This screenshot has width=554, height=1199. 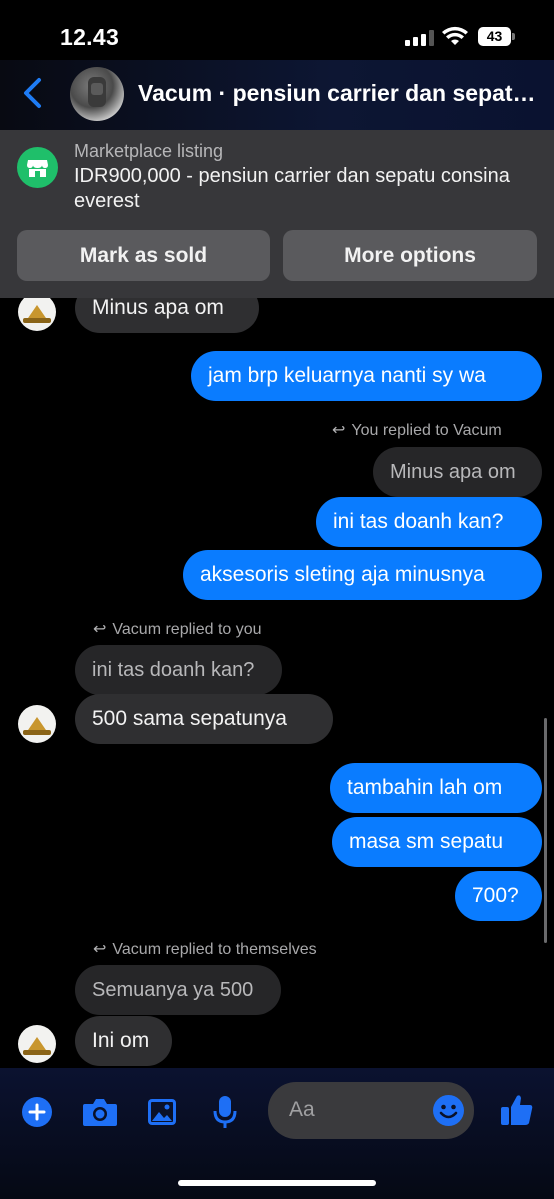 What do you see at coordinates (100, 1112) in the screenshot?
I see `camera-icon` at bounding box center [100, 1112].